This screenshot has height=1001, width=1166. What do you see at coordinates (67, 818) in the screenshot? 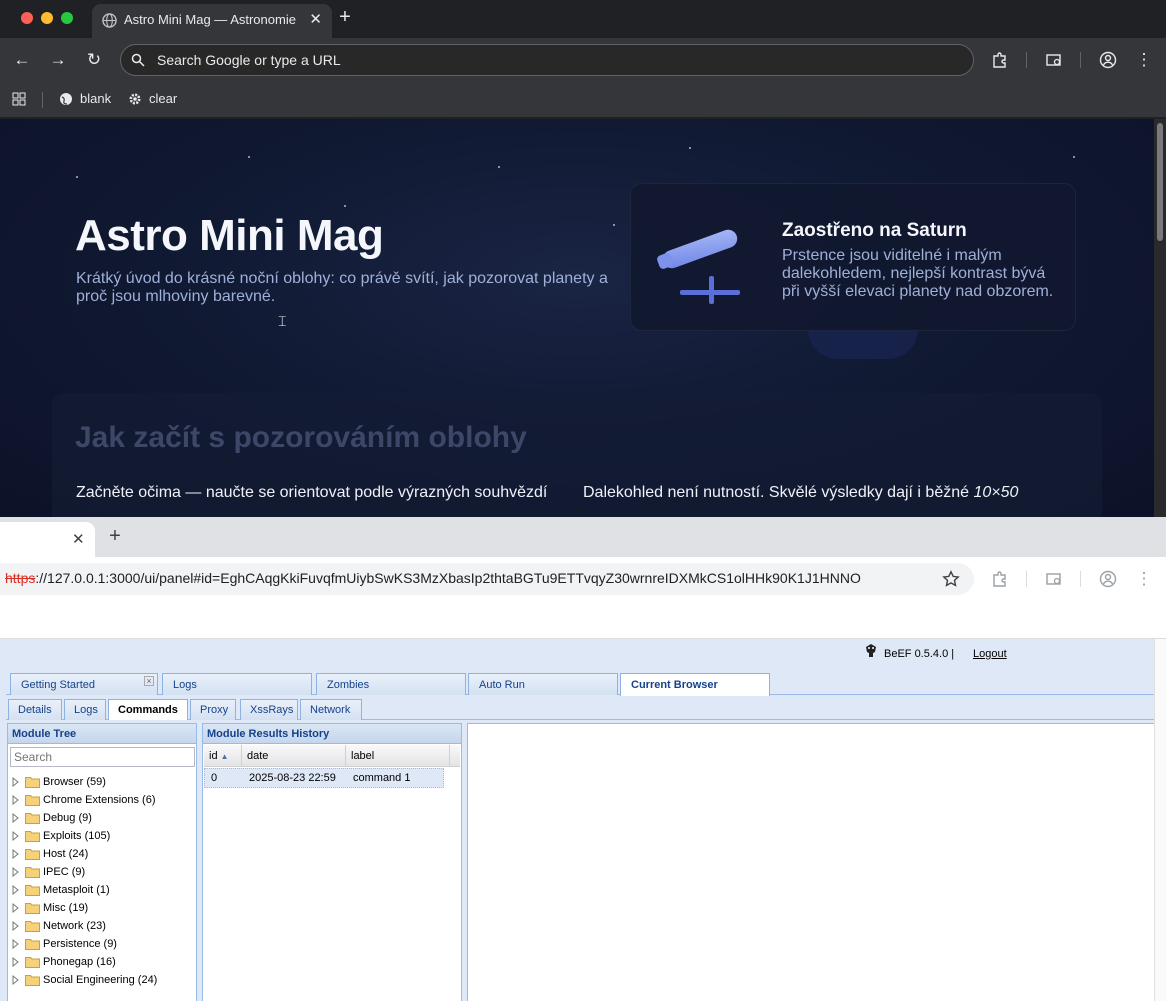
I see `tree-item-label: Debug (9)` at bounding box center [67, 818].